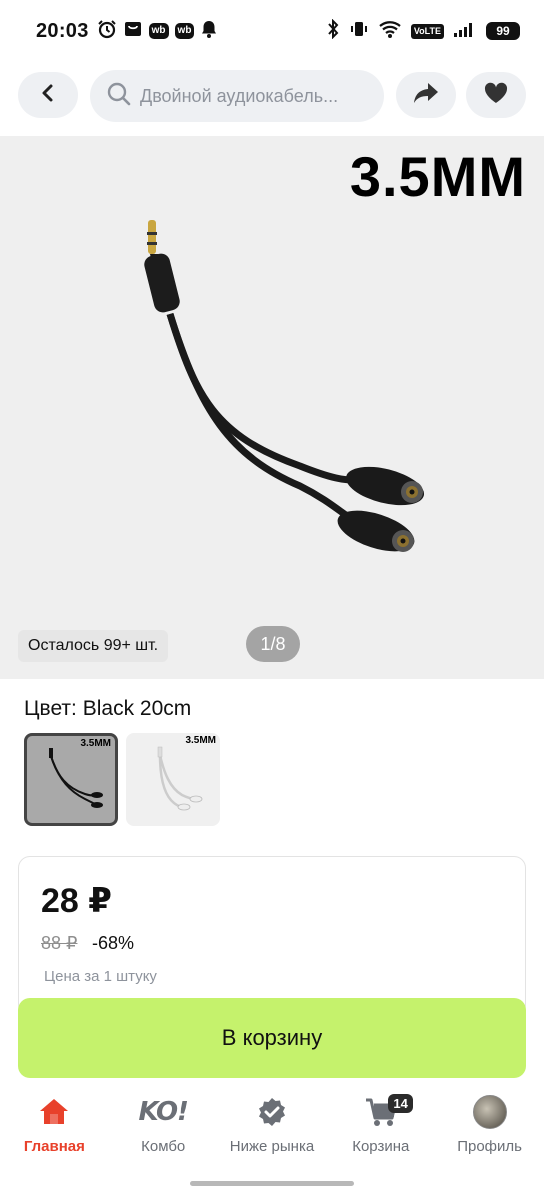  I want to click on discount-percent: -68%, so click(113, 943).